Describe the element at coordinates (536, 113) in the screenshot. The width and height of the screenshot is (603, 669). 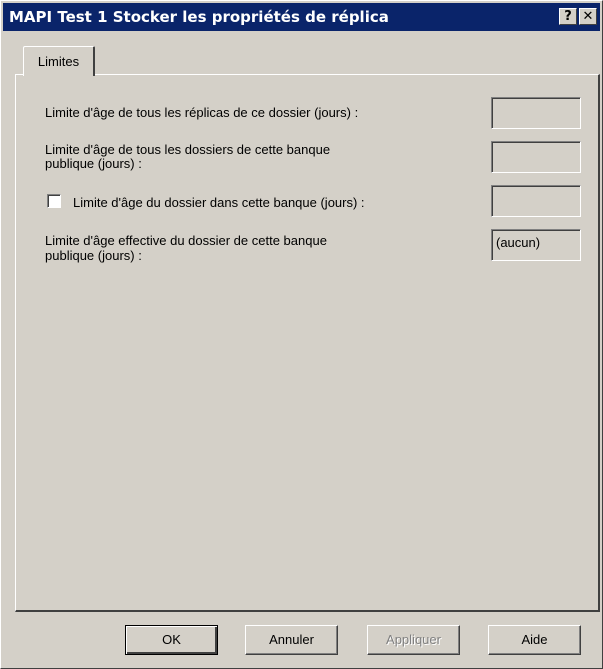
I see `replica-age-field` at that location.